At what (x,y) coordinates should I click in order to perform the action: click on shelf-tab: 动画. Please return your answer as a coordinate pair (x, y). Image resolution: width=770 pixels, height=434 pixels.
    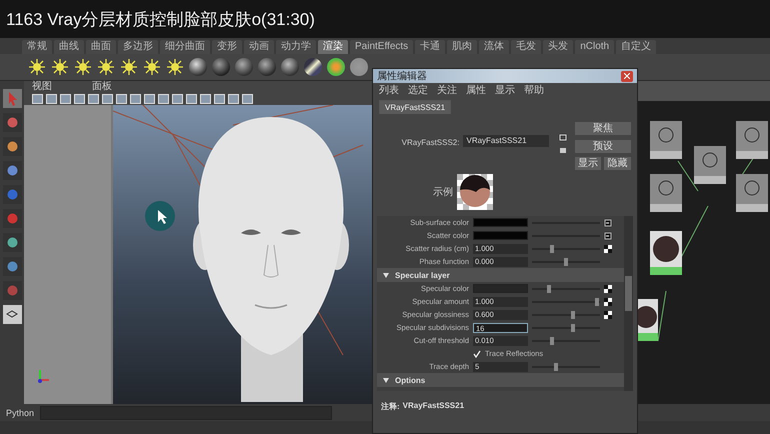
    Looking at the image, I should click on (259, 47).